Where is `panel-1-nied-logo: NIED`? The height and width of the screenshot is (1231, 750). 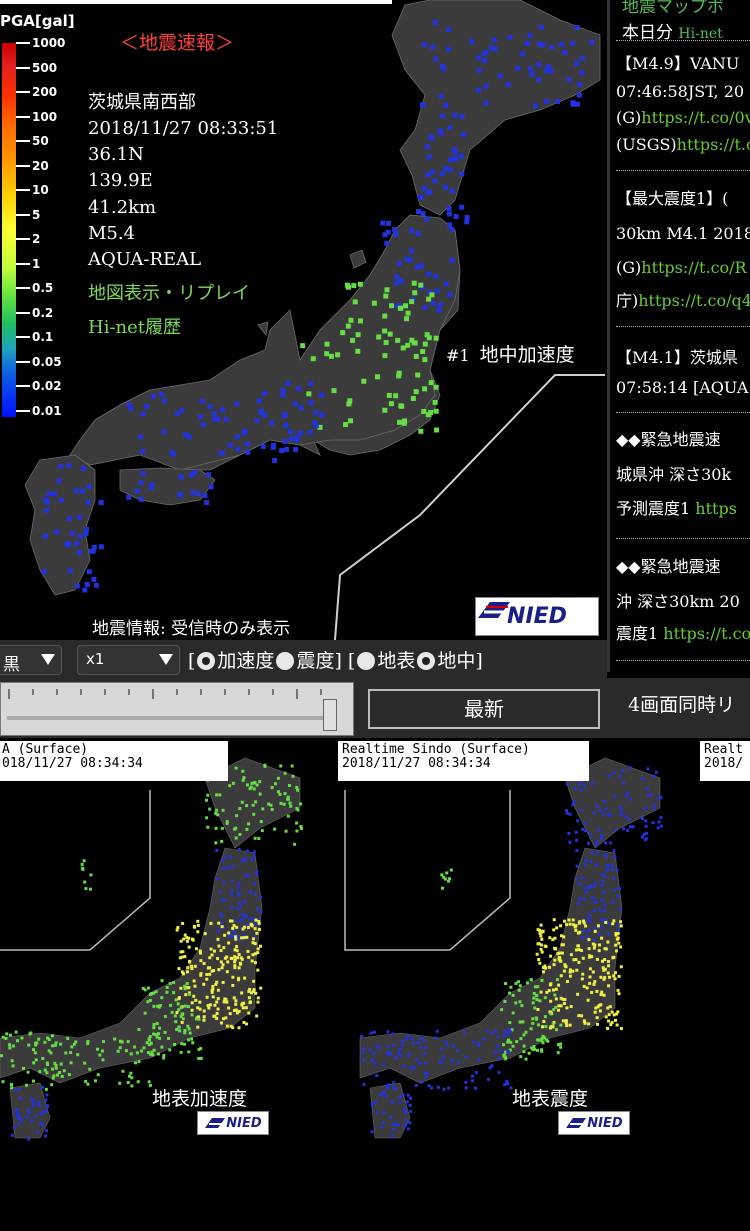
panel-1-nied-logo: NIED is located at coordinates (233, 1123).